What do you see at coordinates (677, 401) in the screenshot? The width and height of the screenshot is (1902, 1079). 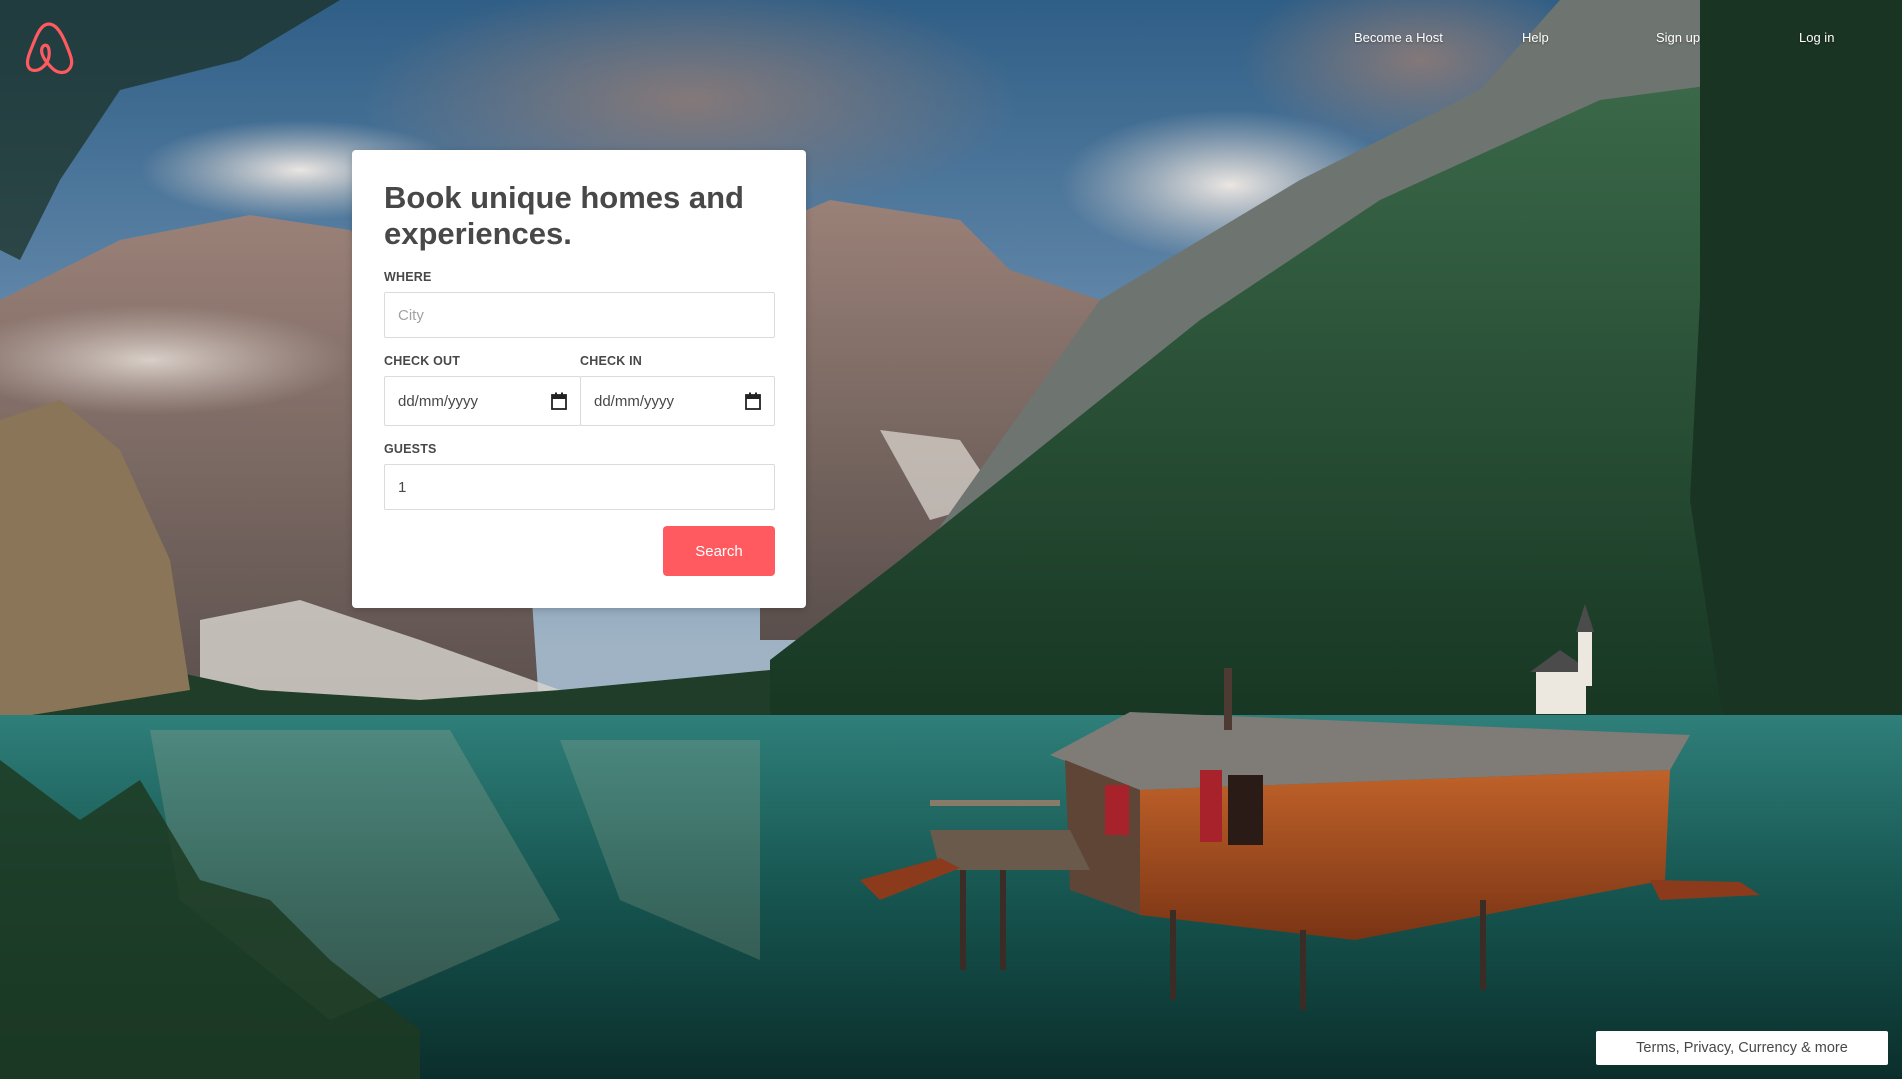 I see `check-in-date-input: dd/mm/yyyy` at bounding box center [677, 401].